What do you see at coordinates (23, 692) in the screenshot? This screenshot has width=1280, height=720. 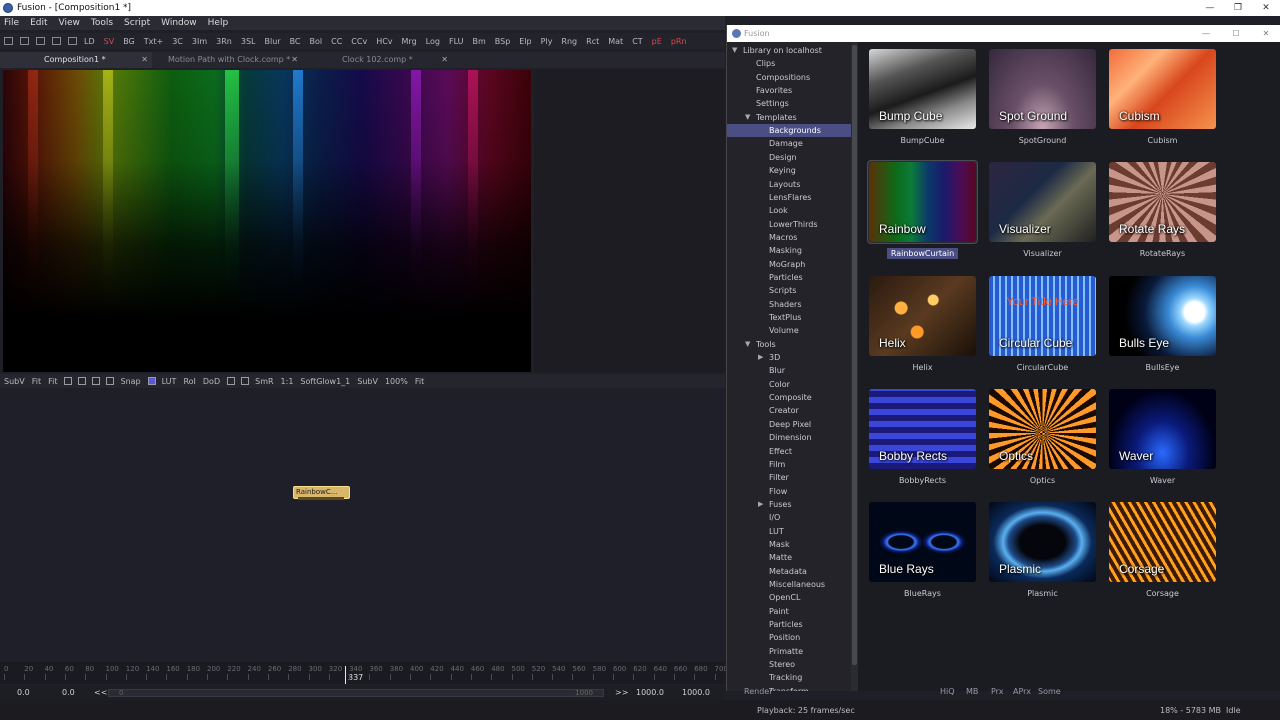 I see `global-start-field: 0.0` at bounding box center [23, 692].